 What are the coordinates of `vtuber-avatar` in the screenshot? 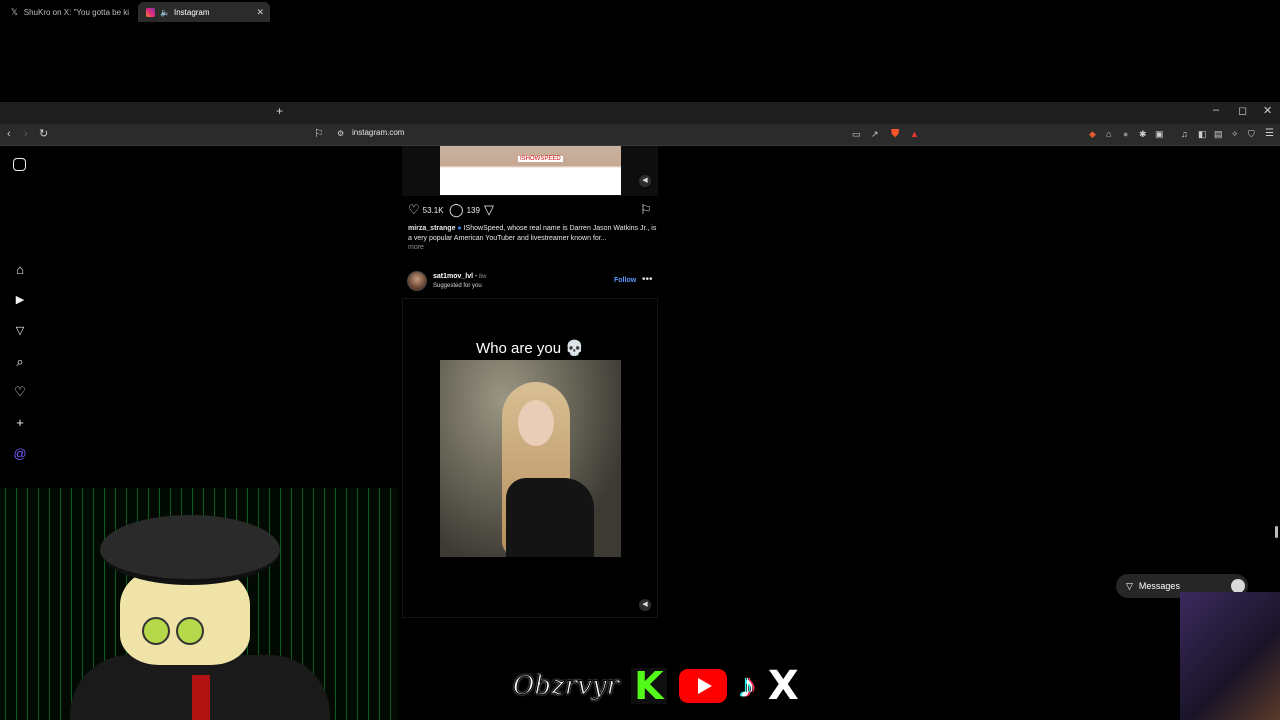 It's located at (200, 612).